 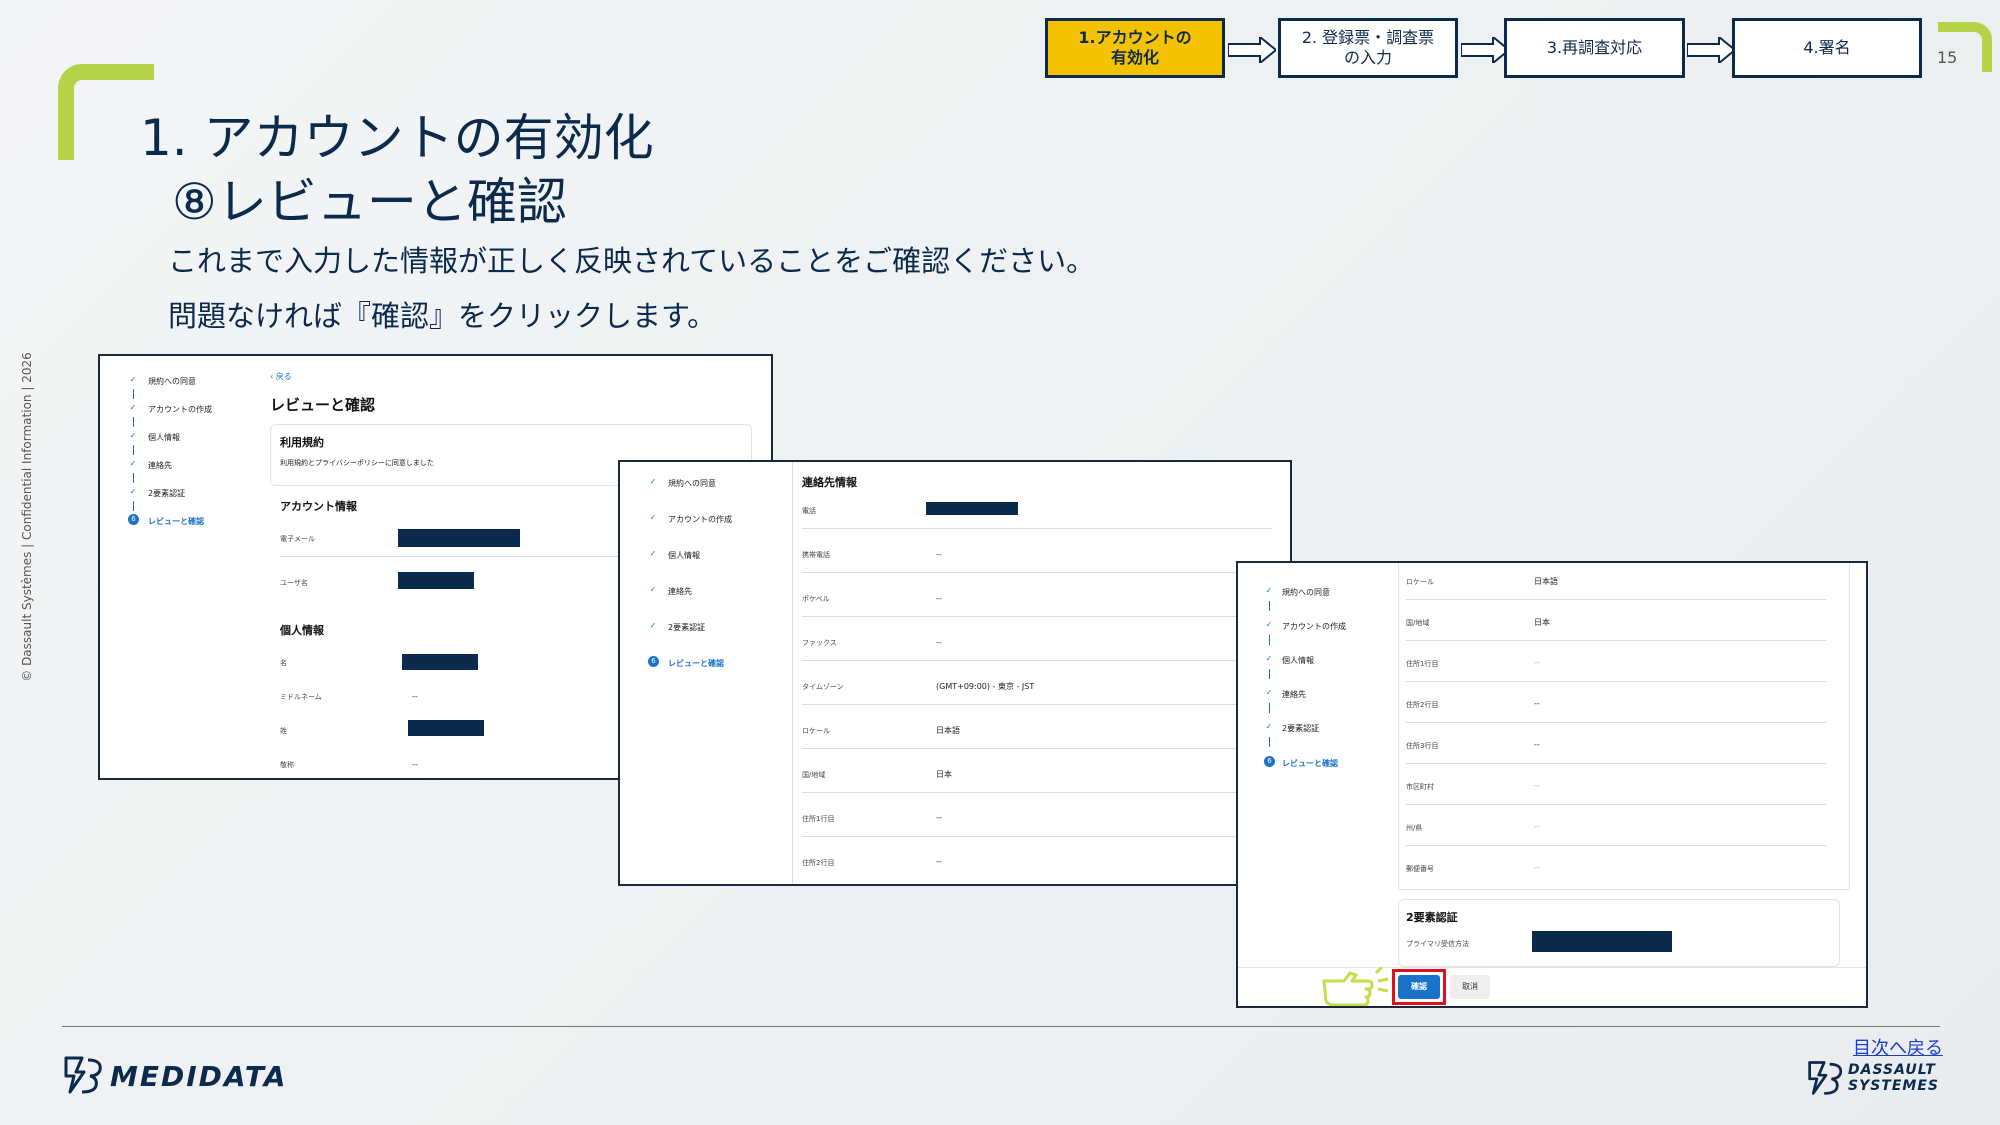 What do you see at coordinates (397, 138) in the screenshot?
I see `page-title: 1. アカウントの有効化` at bounding box center [397, 138].